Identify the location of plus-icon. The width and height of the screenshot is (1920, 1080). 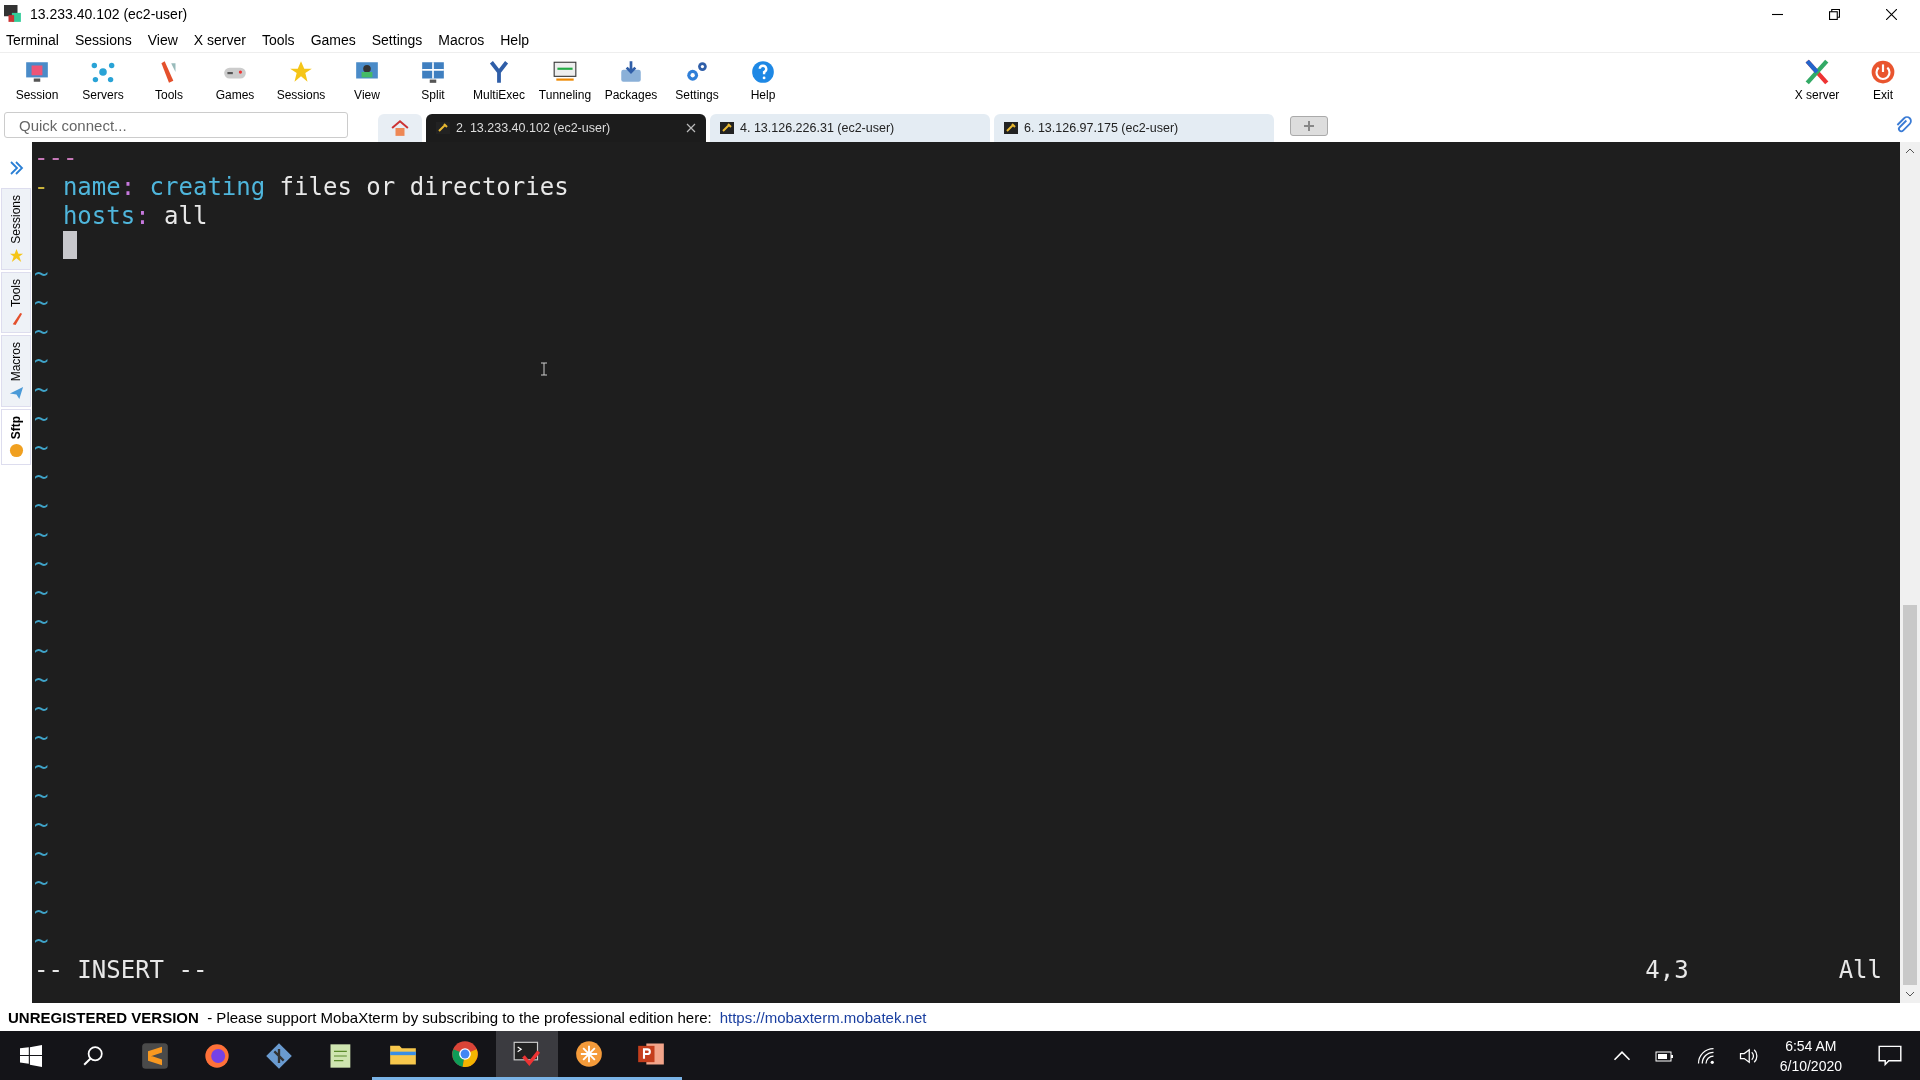
(1309, 126).